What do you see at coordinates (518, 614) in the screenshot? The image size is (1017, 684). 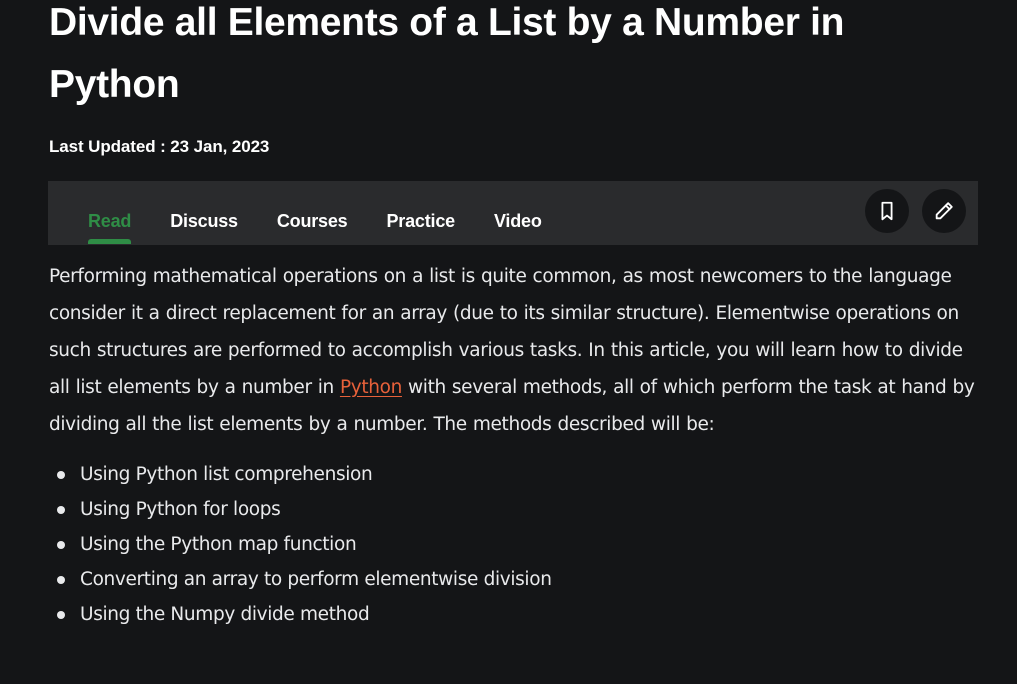 I see `list-item: Using the Numpy divide method` at bounding box center [518, 614].